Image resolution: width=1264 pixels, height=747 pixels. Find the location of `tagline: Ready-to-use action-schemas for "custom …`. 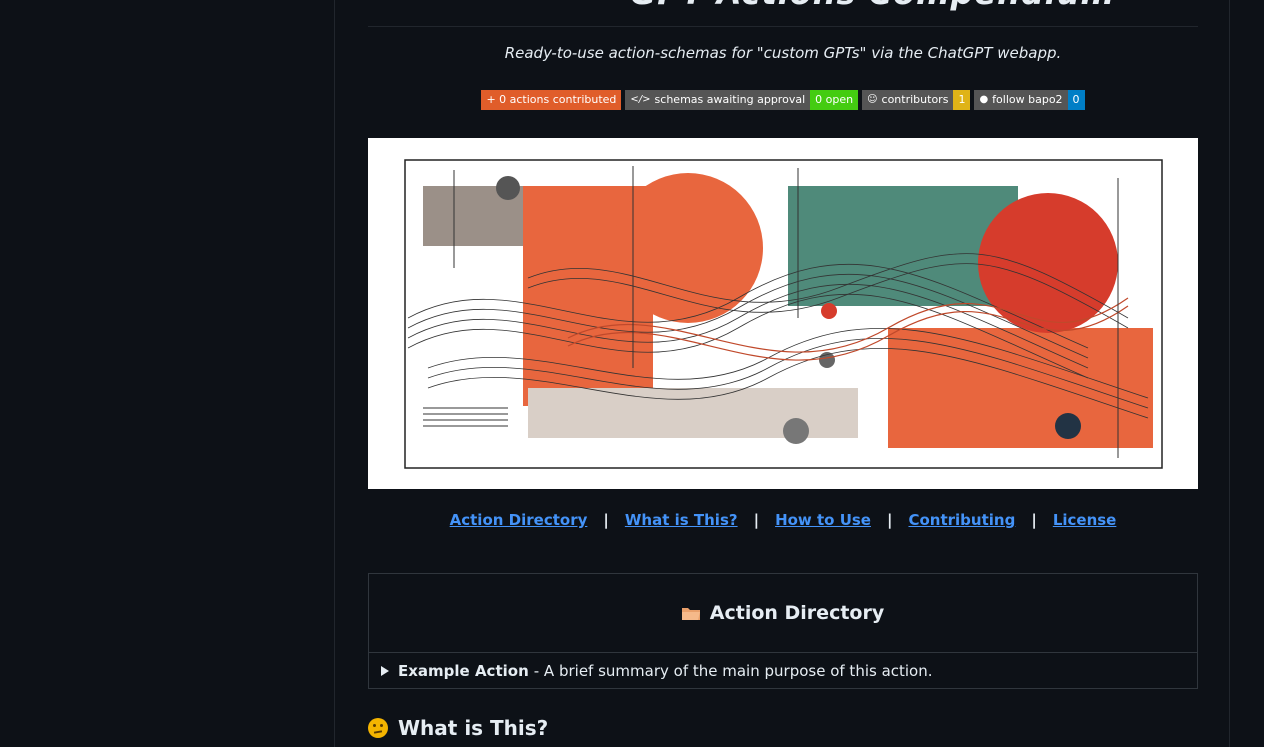

tagline: Ready-to-use action-schemas for "custom … is located at coordinates (783, 53).